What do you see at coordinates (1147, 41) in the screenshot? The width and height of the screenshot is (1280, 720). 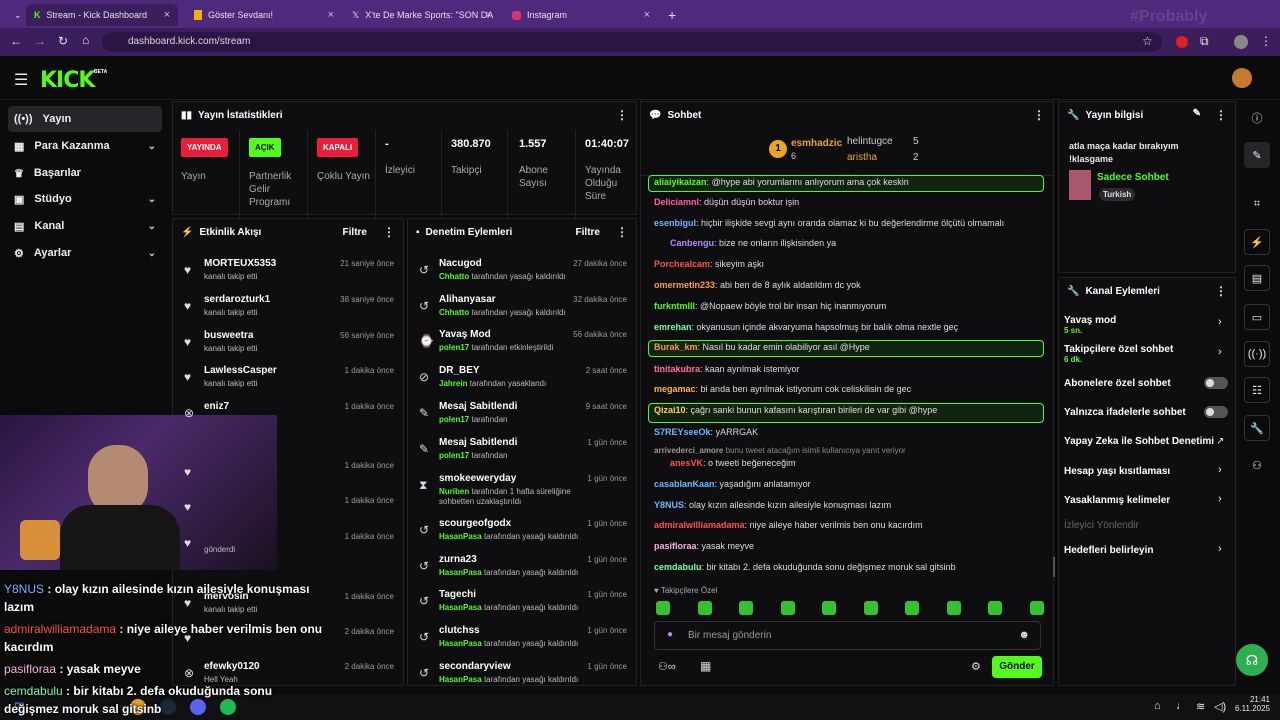 I see `bookmark-star-icon: ☆` at bounding box center [1147, 41].